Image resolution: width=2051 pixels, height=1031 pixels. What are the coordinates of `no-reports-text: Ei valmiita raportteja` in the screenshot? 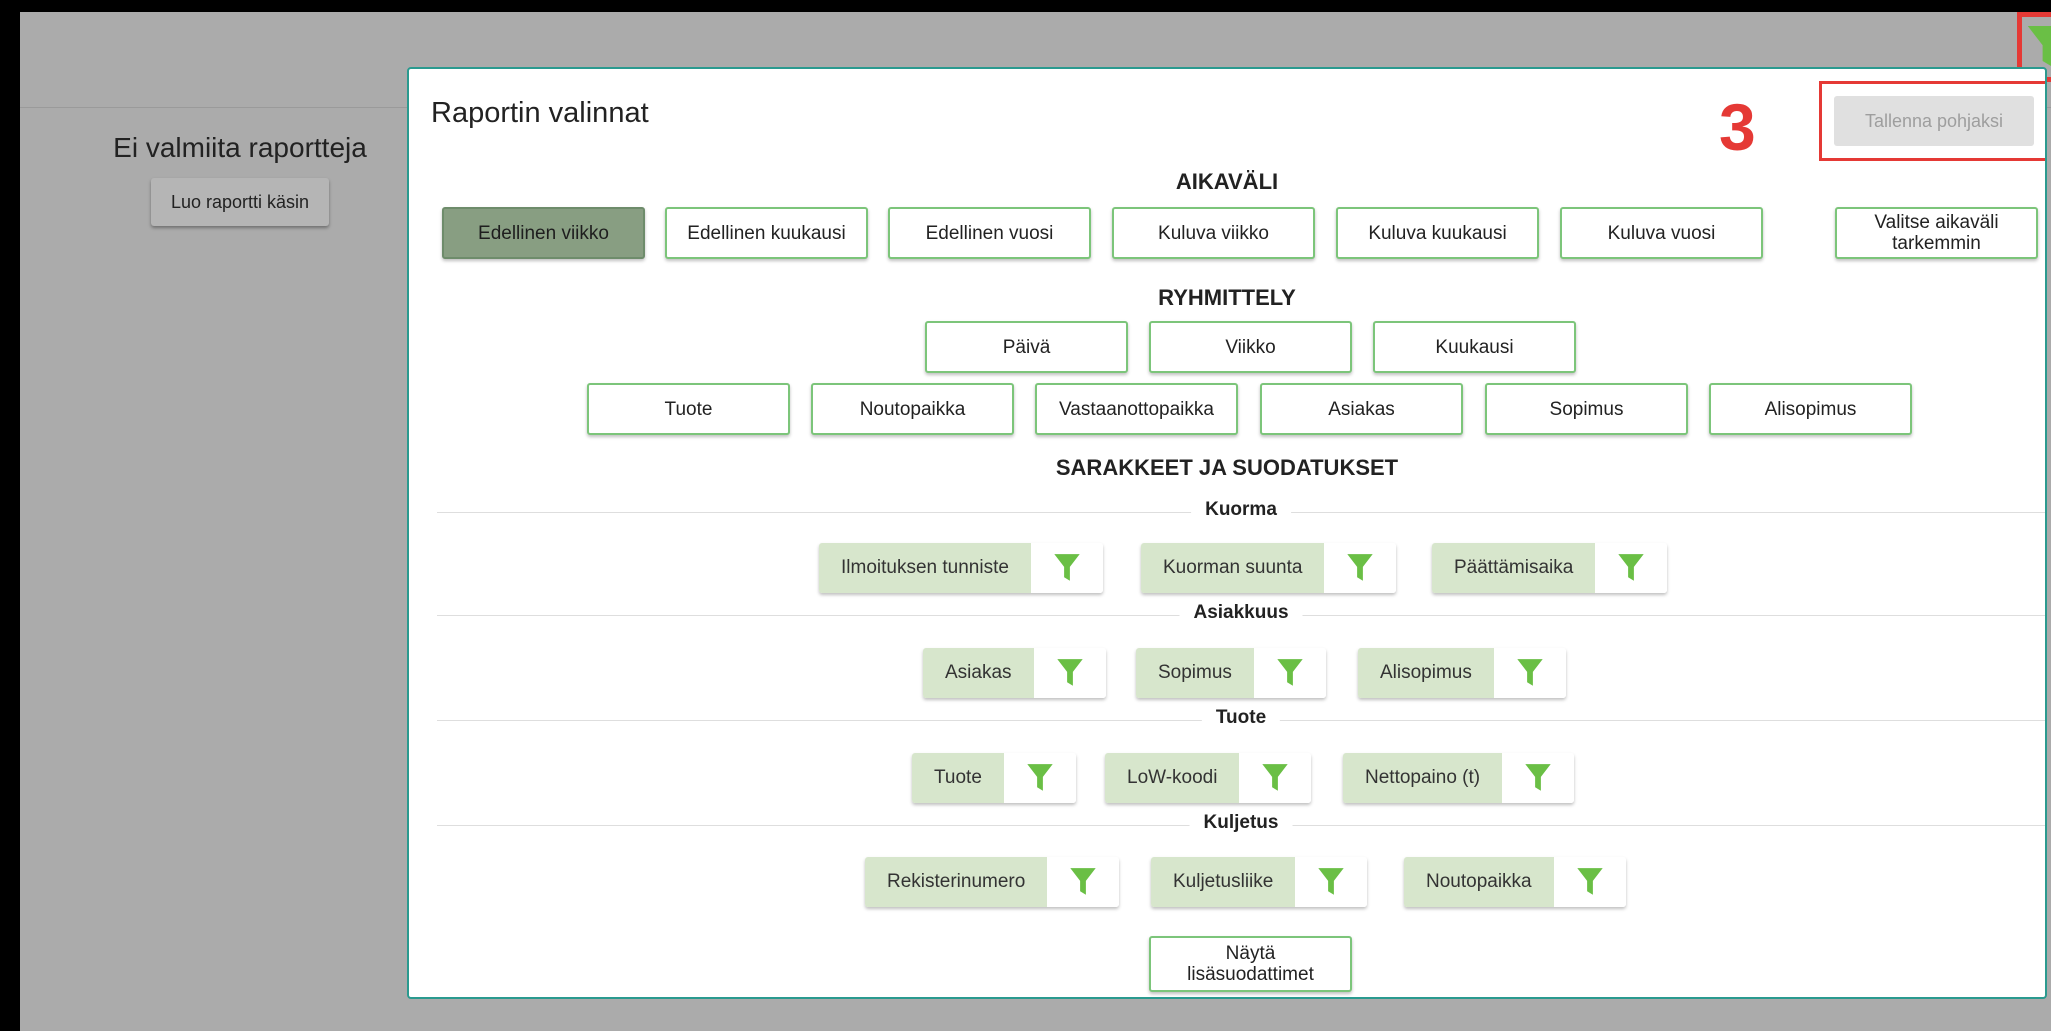 It's located at (240, 147).